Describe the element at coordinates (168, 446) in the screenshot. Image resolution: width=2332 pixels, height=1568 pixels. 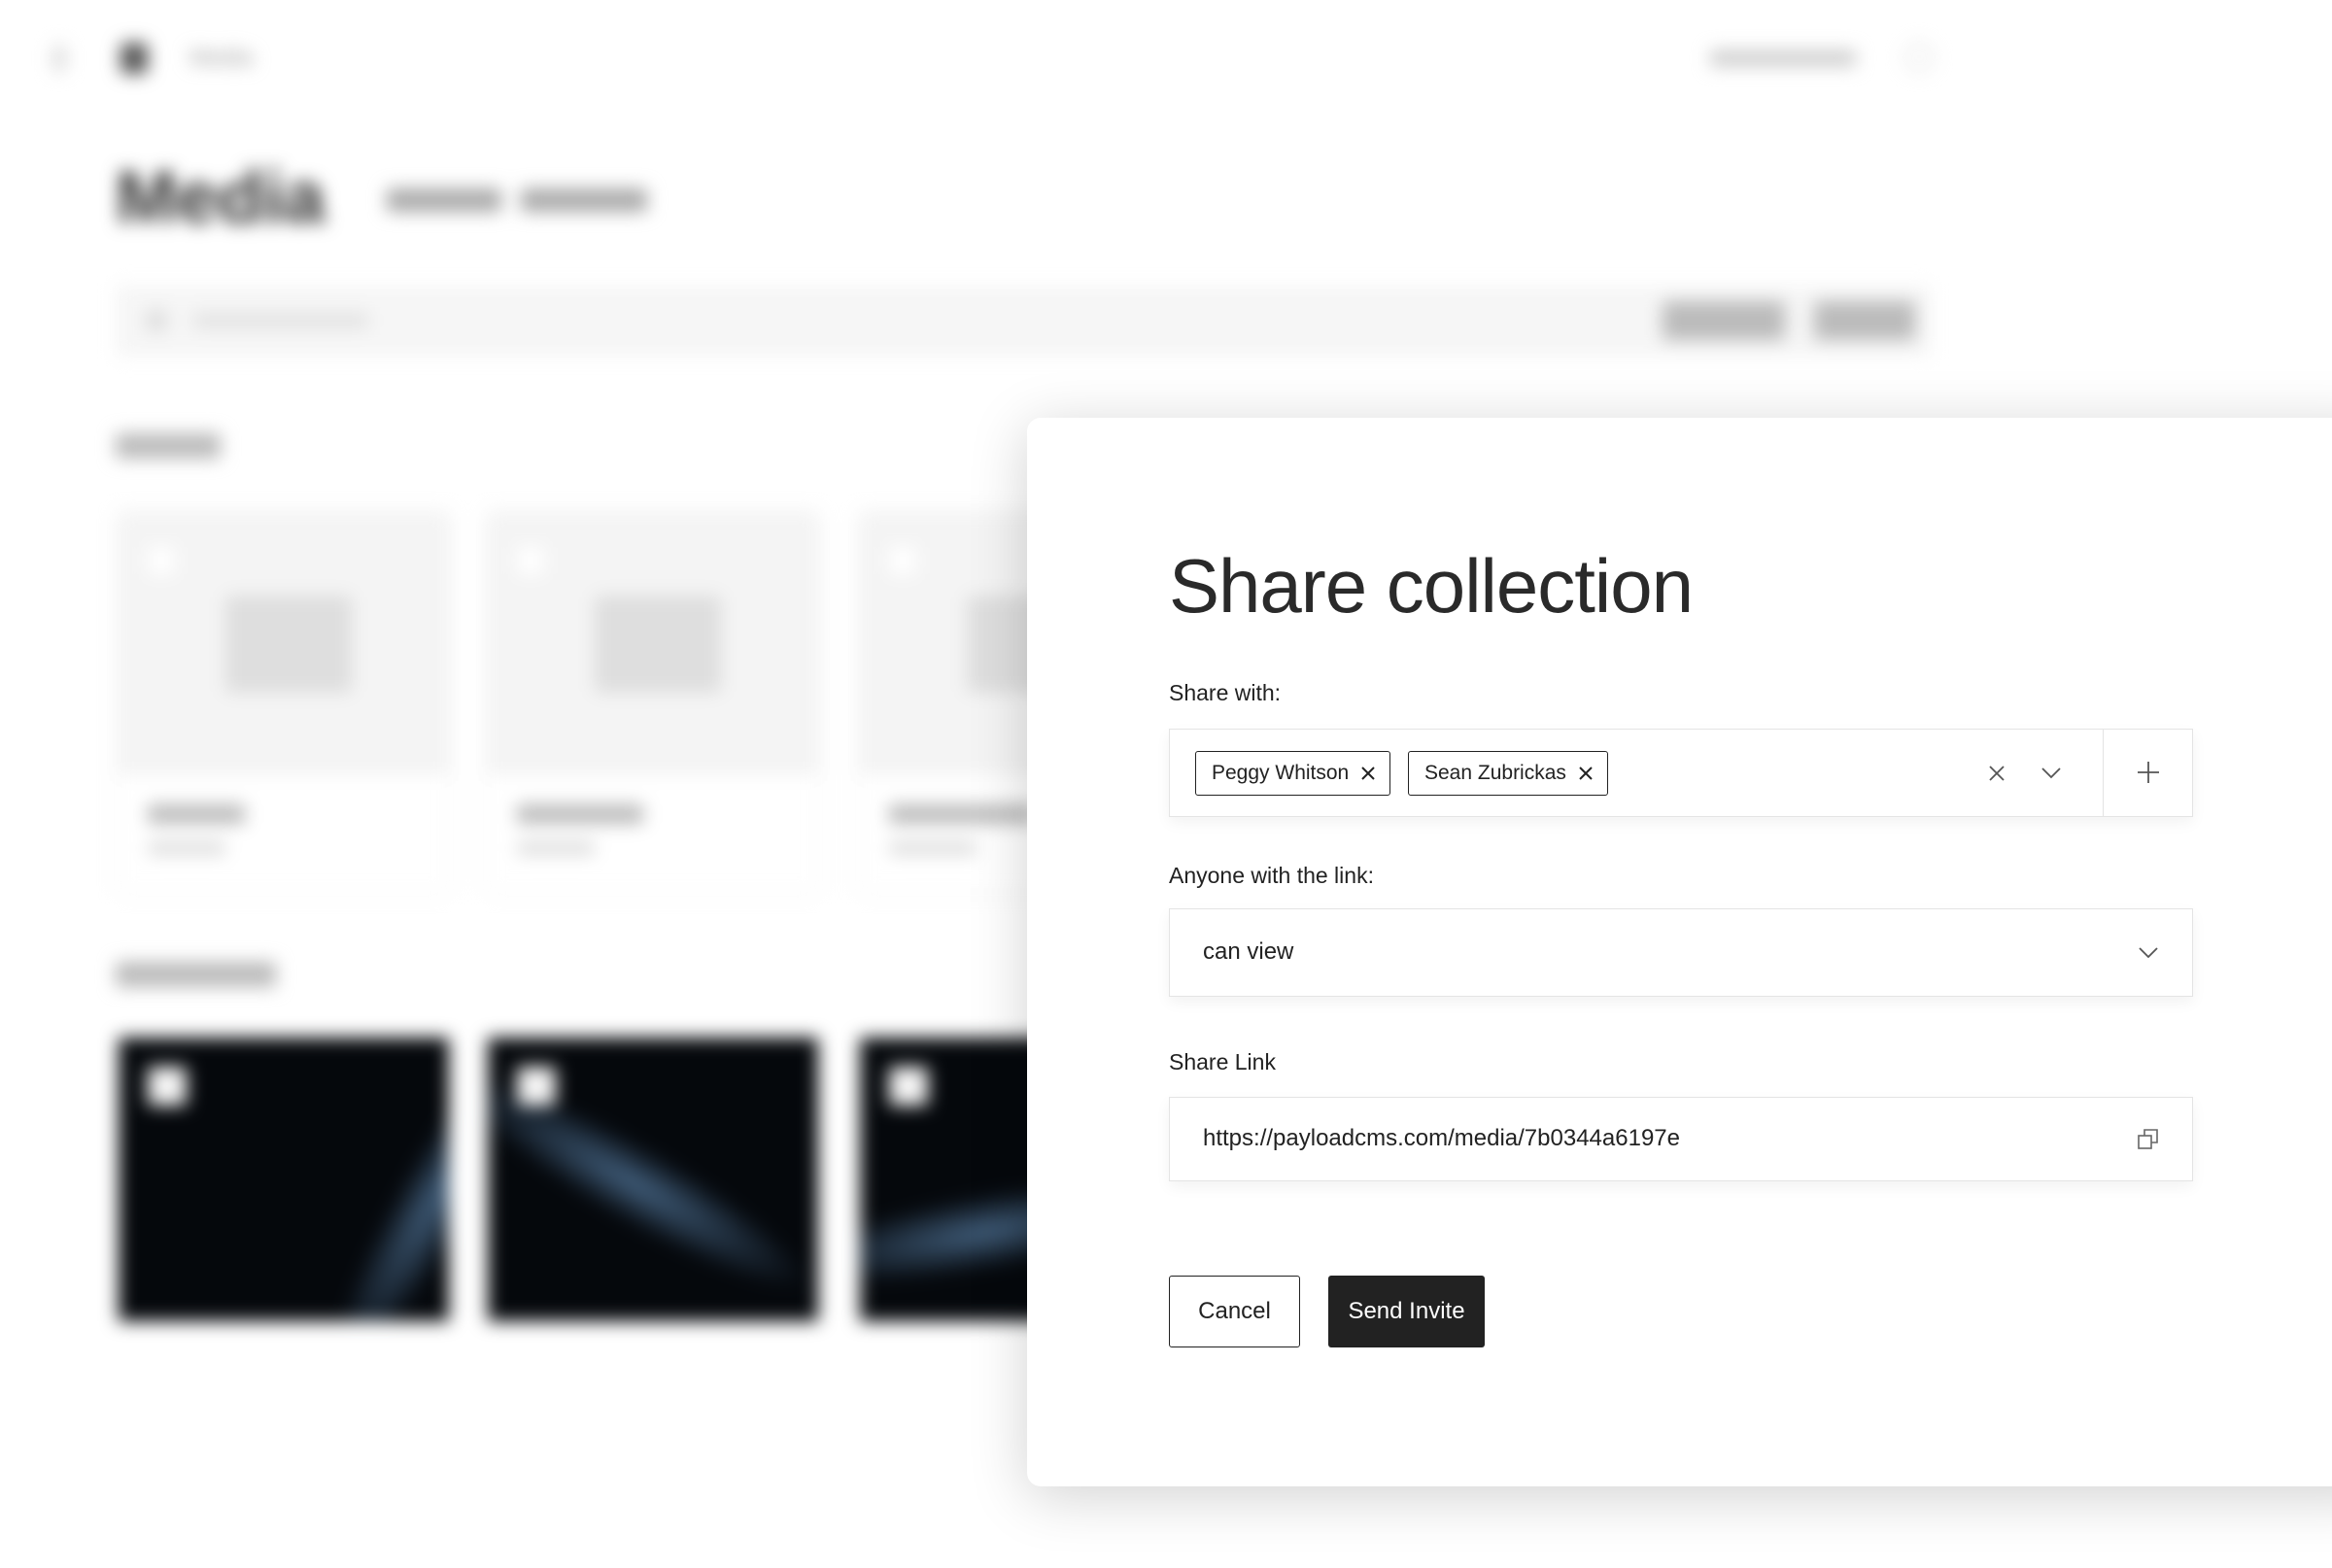
I see `folders-heading` at that location.